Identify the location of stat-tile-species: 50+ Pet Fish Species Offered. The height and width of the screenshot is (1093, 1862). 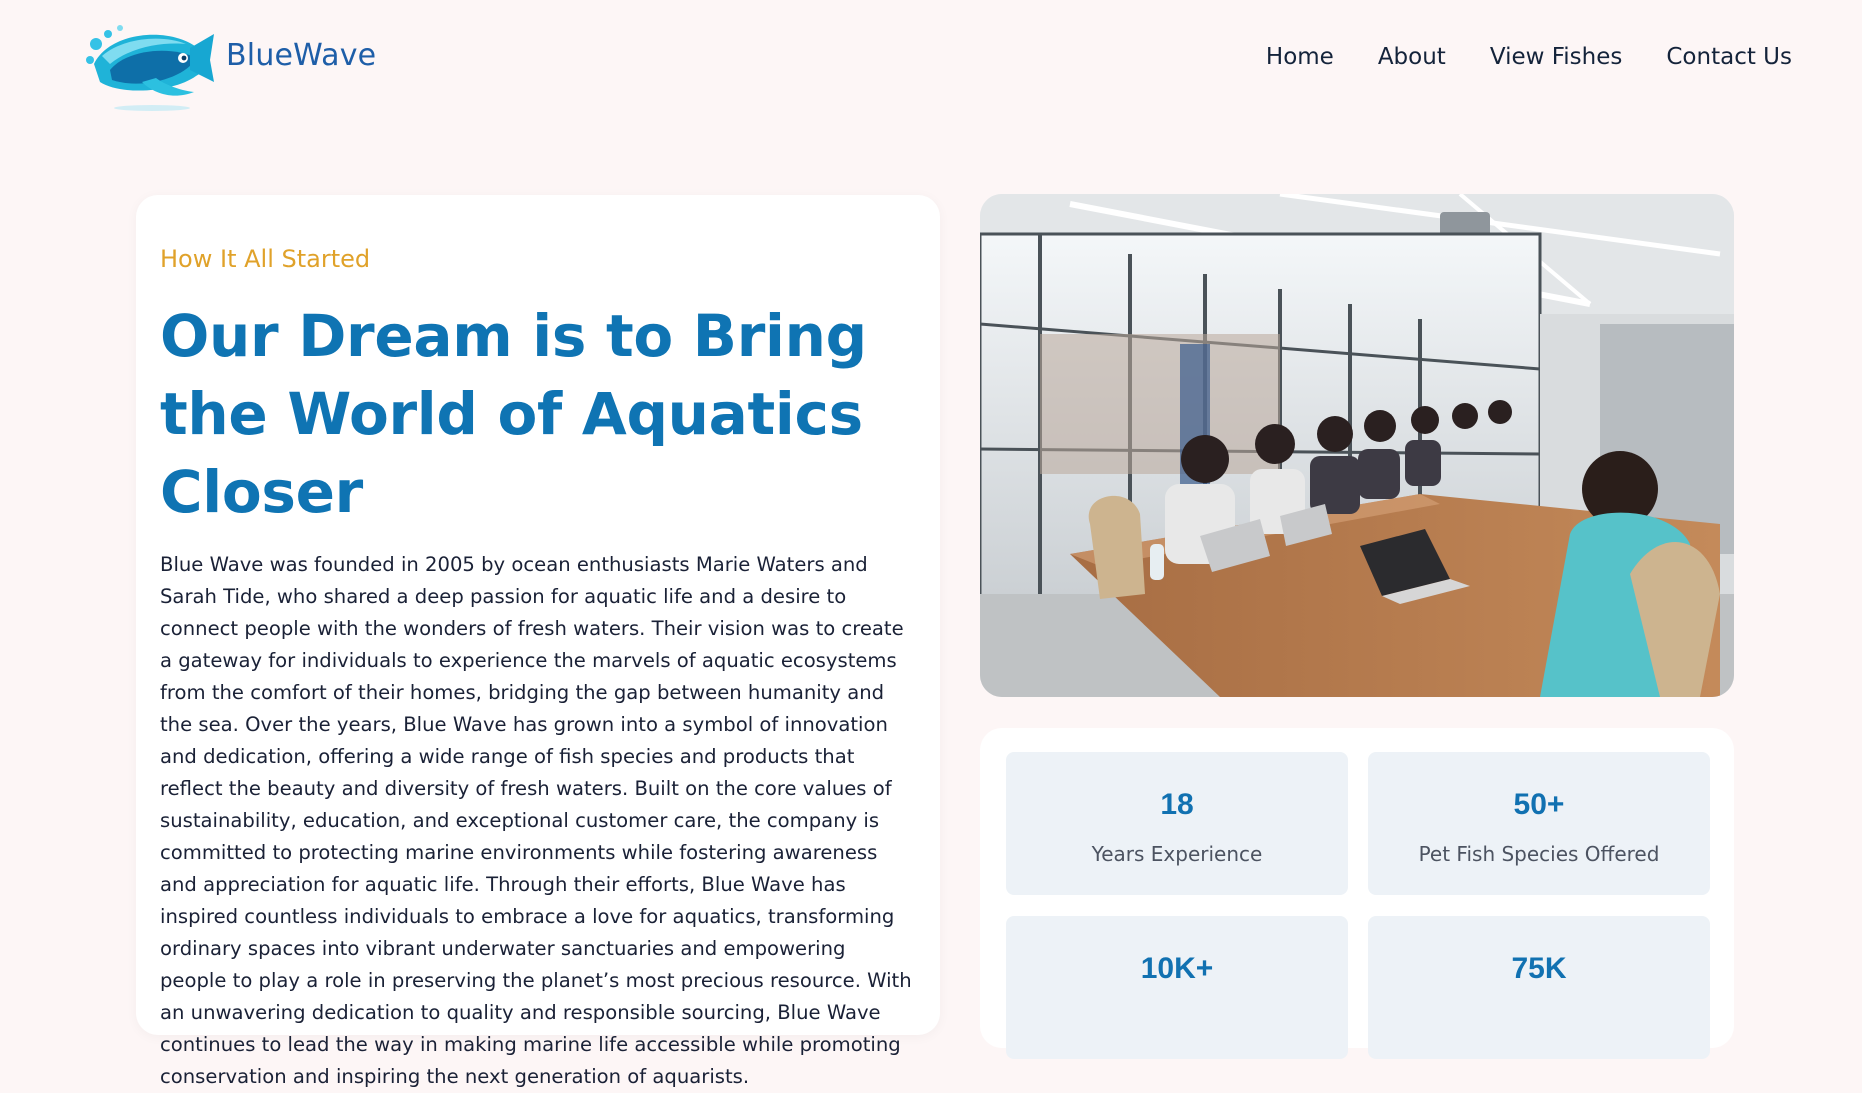
(1539, 823).